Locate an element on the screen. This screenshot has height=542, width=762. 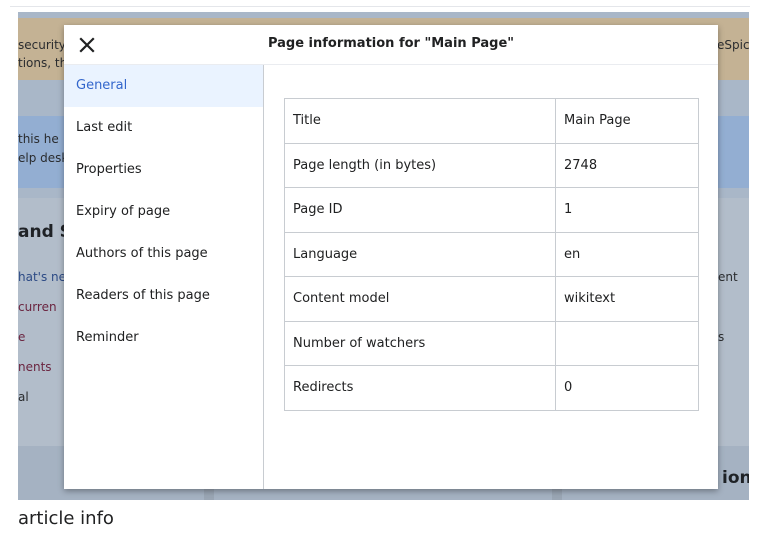
sidebar-item-expiry: Expiry of page is located at coordinates (163, 212).